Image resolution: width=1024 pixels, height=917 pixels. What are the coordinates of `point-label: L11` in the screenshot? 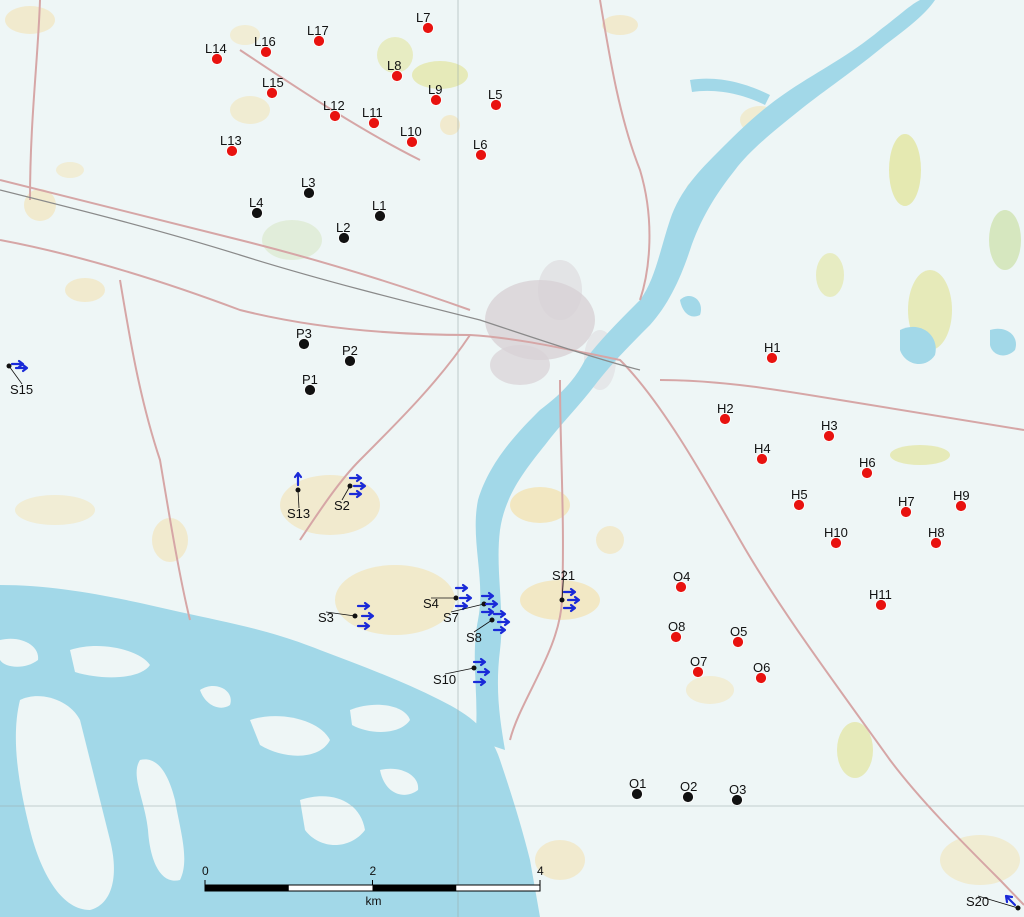 It's located at (372, 112).